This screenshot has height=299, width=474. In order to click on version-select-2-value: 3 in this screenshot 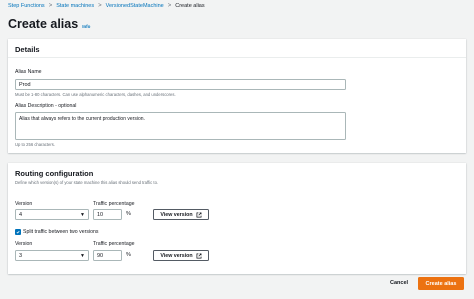, I will do `click(21, 255)`.